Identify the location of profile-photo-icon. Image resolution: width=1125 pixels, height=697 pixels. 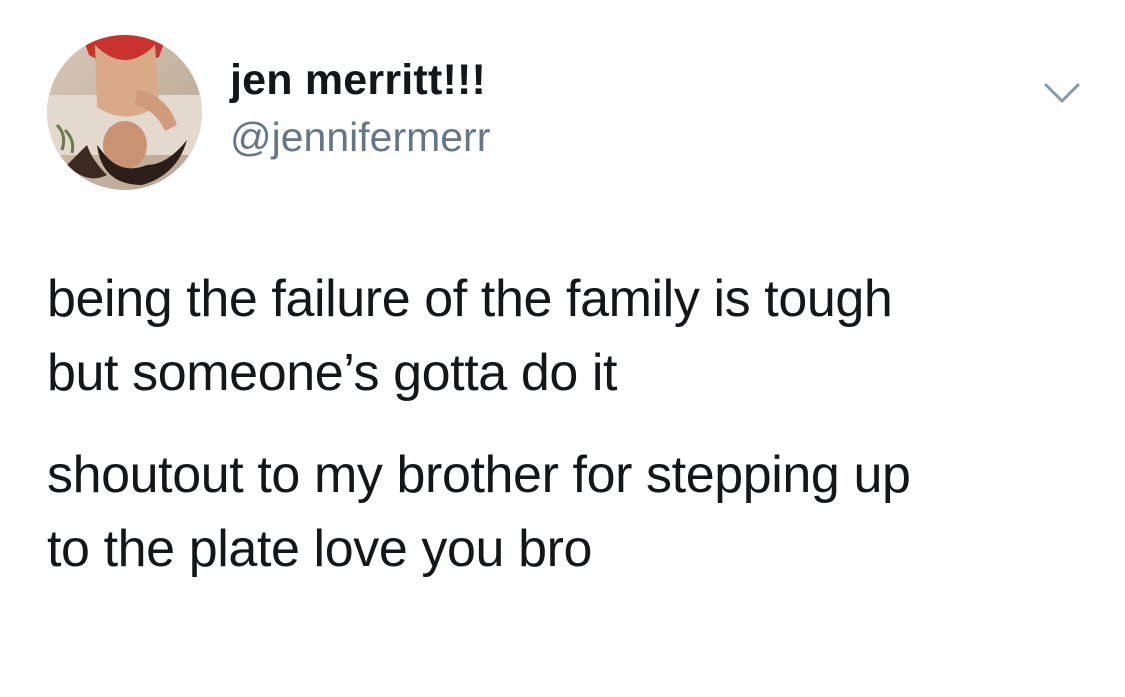
(124, 112).